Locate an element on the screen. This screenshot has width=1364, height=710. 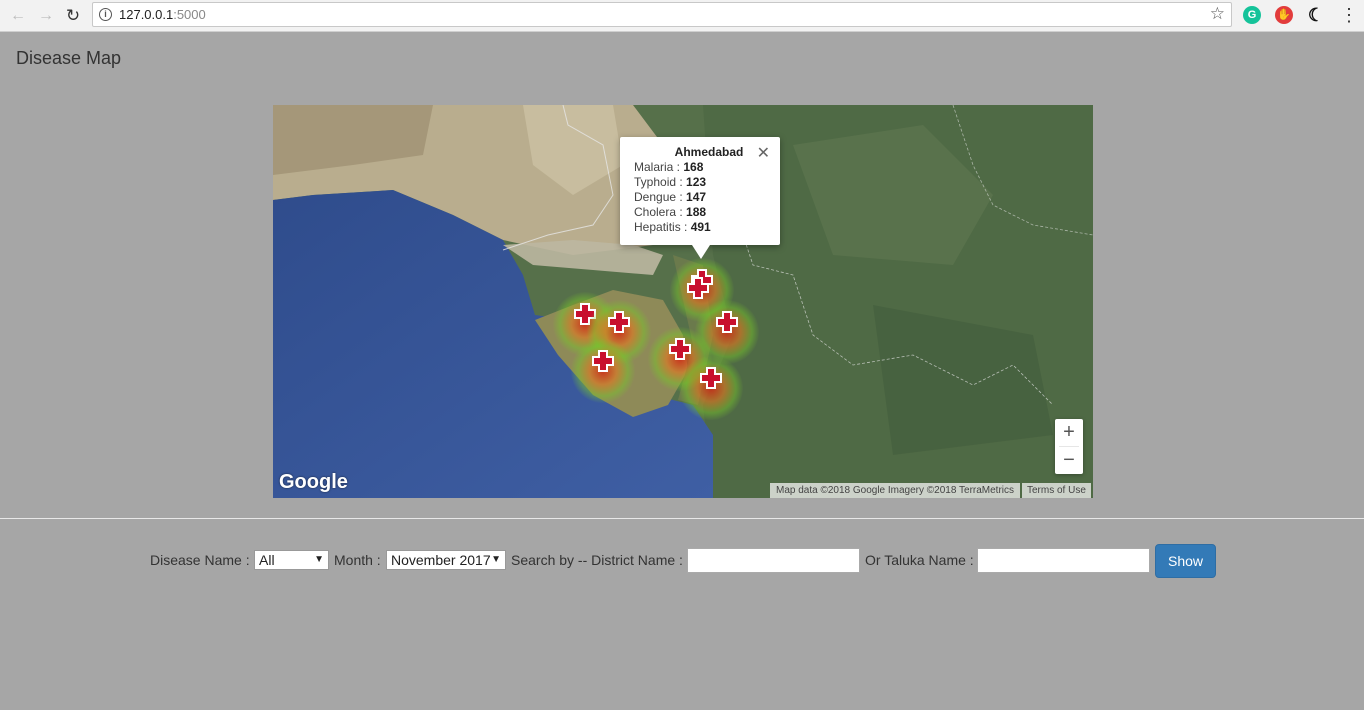
count-row: Malaria : 168 is located at coordinates (669, 167).